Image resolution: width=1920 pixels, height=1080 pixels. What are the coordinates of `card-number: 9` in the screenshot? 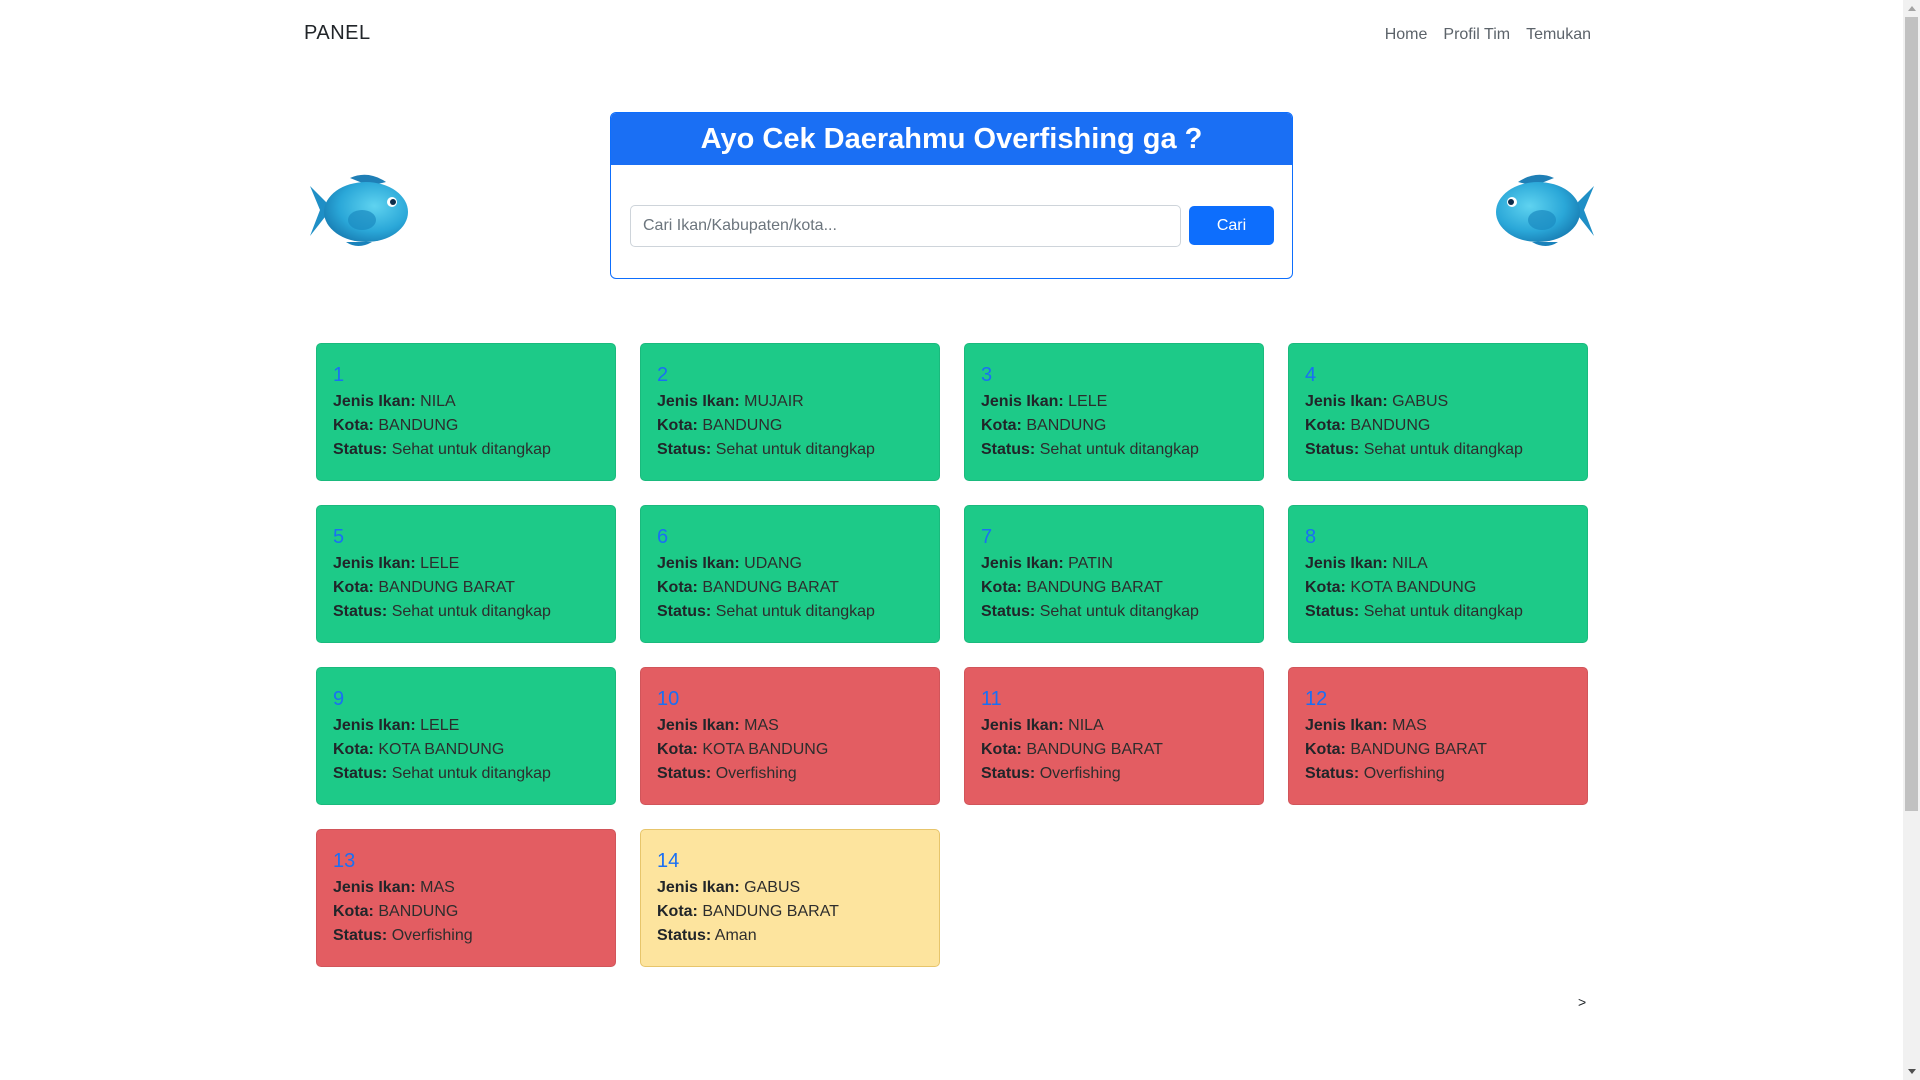 It's located at (339, 699).